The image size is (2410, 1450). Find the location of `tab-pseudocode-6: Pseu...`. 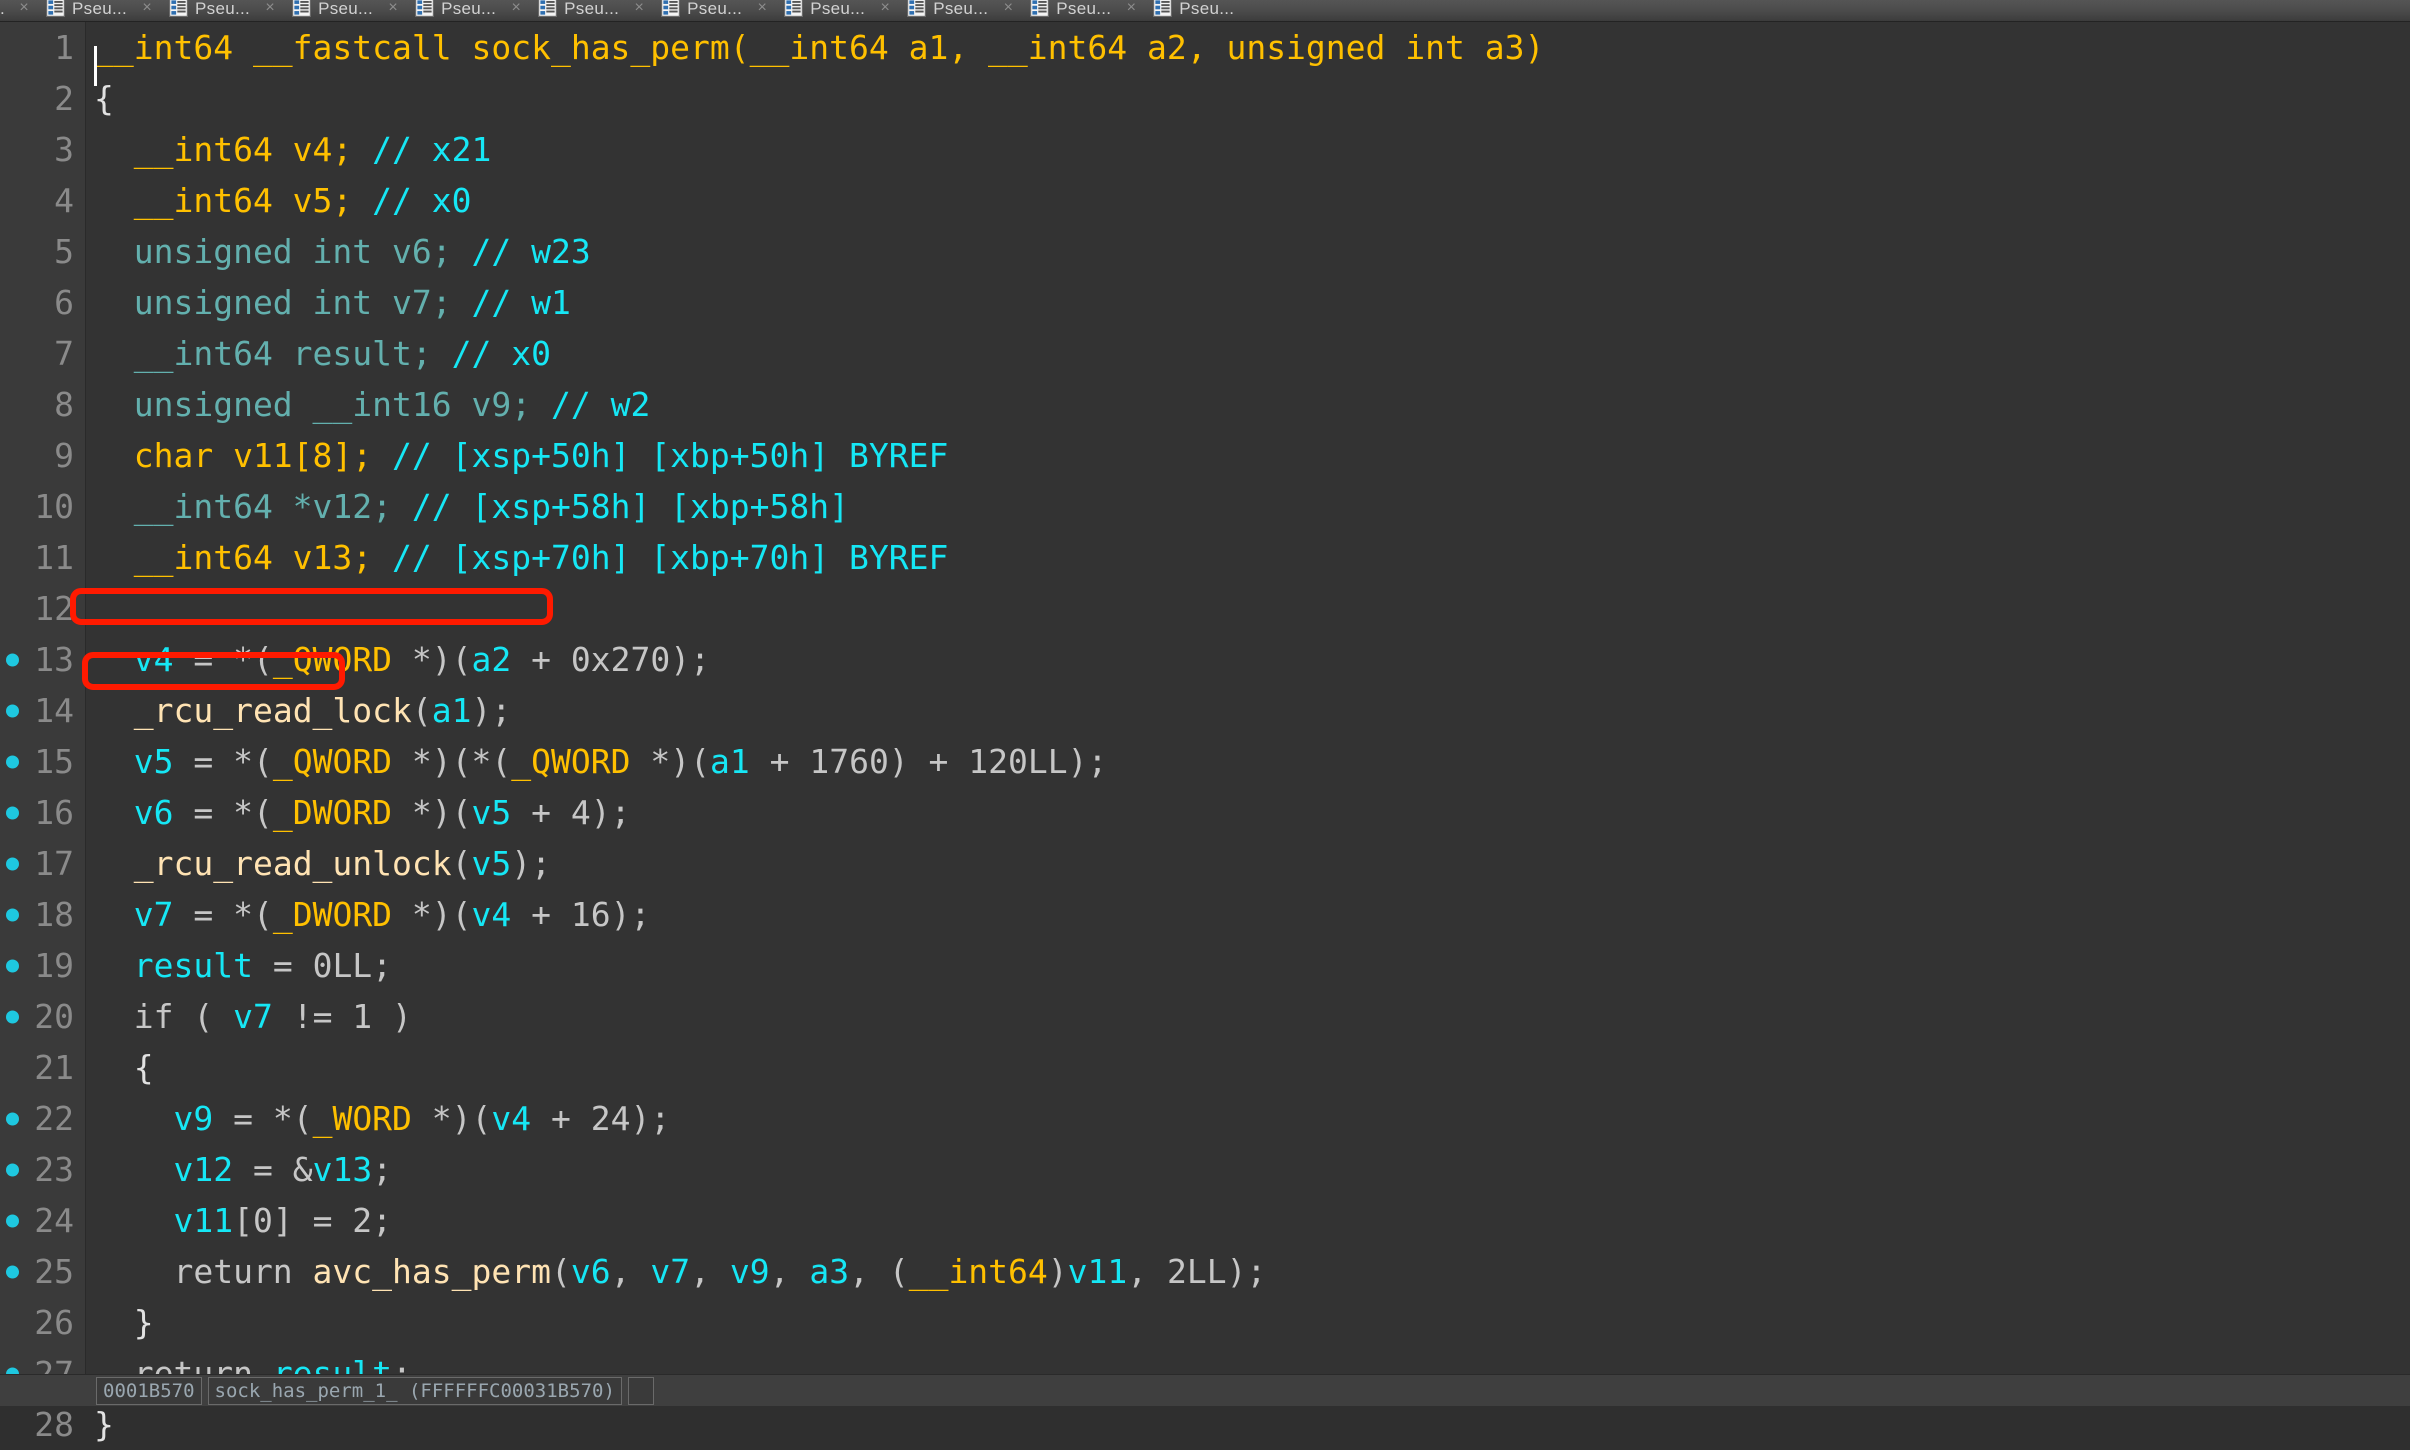

tab-pseudocode-6: Pseu... is located at coordinates (823, 10).